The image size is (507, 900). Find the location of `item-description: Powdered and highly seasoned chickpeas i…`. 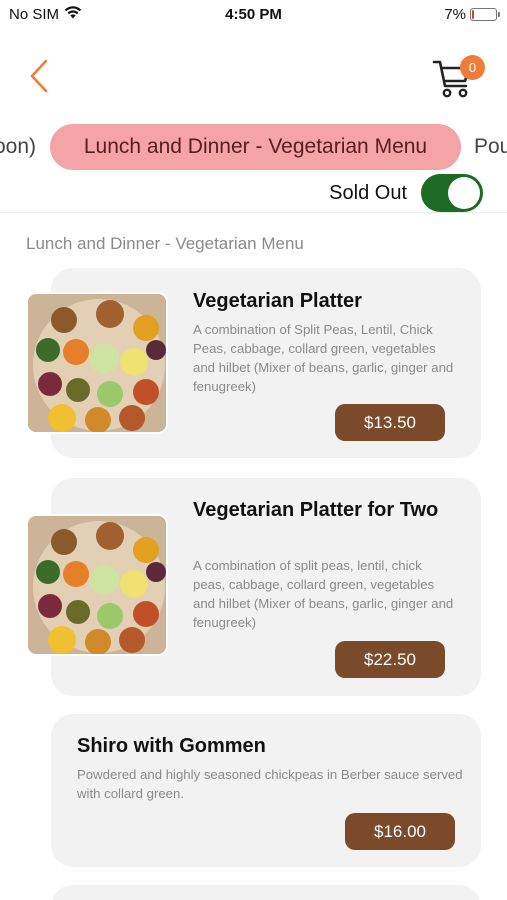

item-description: Powdered and highly seasoned chickpeas i… is located at coordinates (270, 784).